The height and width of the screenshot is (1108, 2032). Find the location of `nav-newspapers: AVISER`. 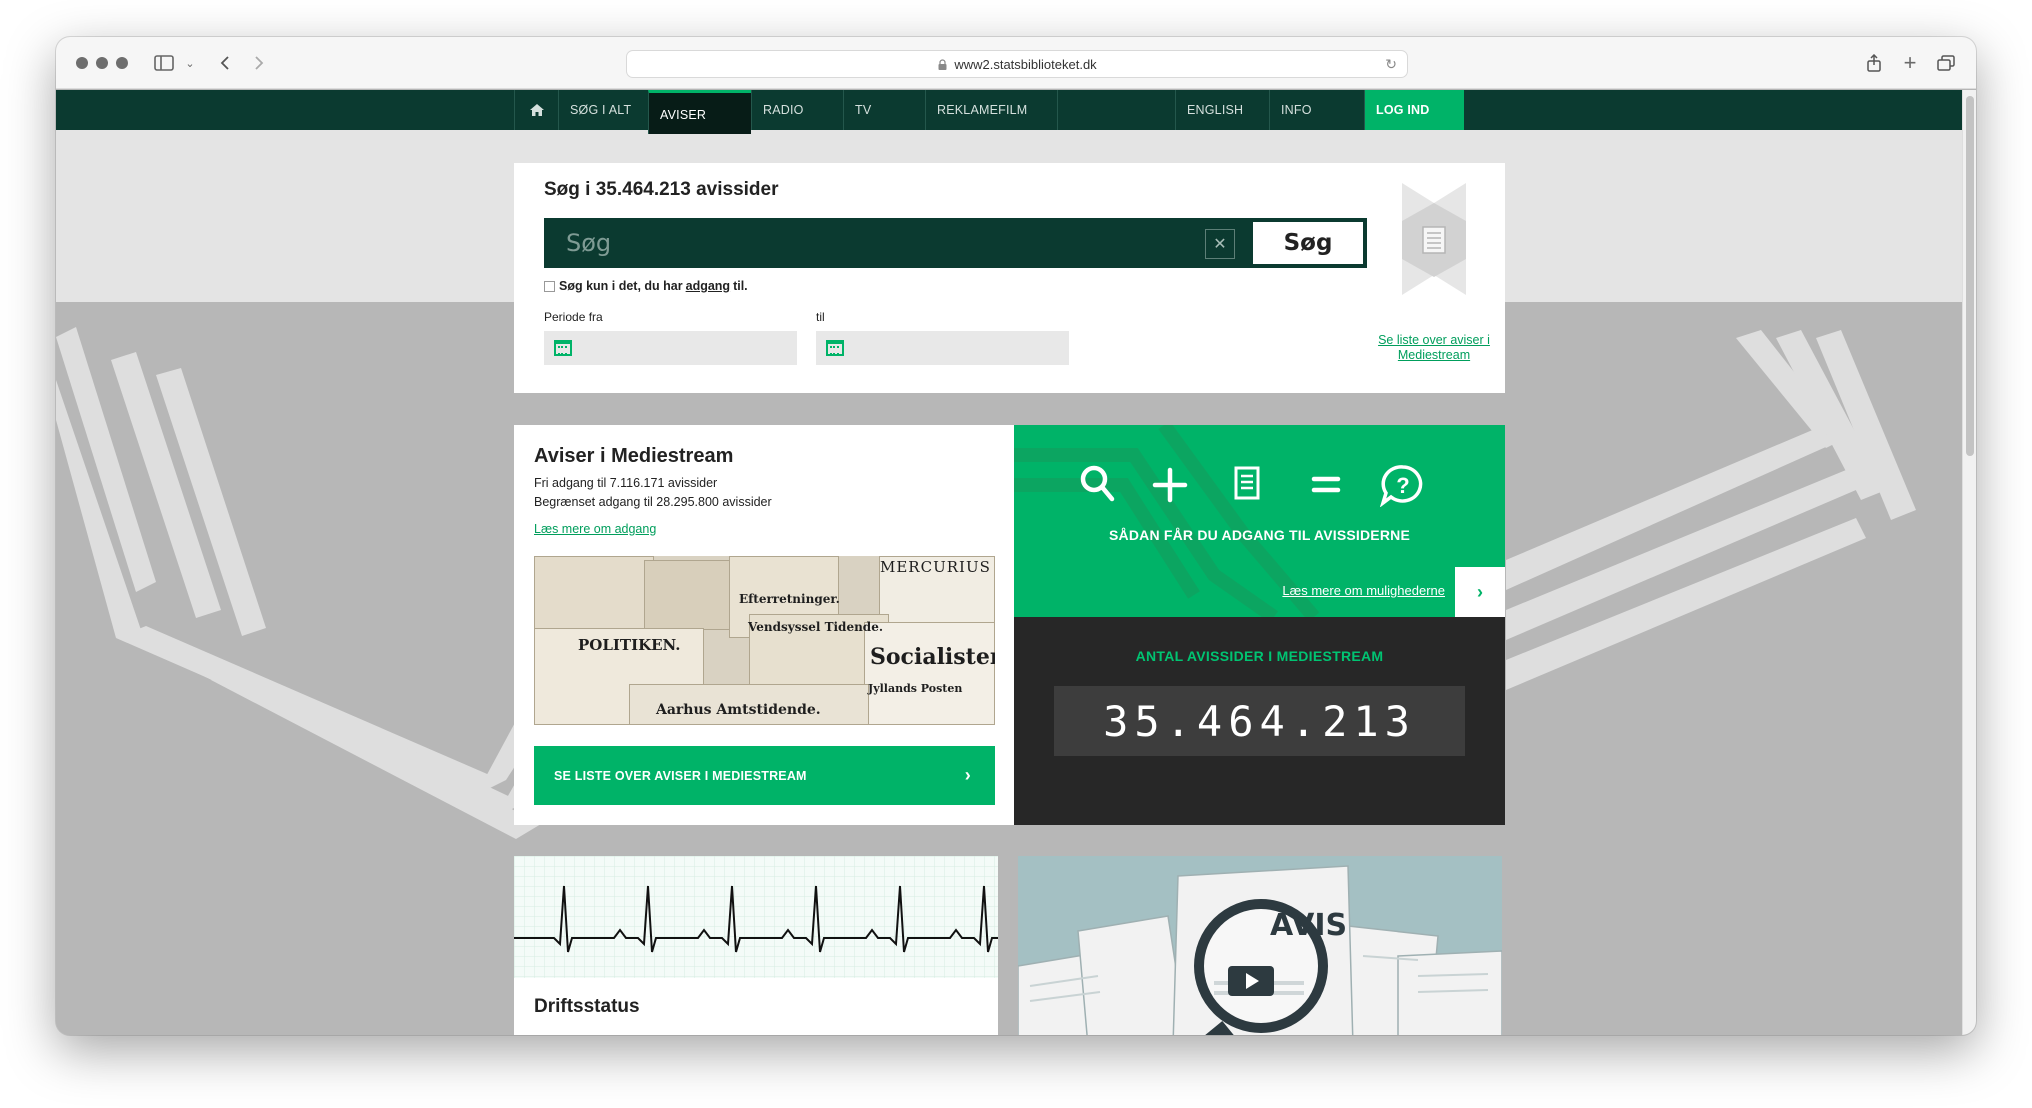

nav-newspapers: AVISER is located at coordinates (699, 112).